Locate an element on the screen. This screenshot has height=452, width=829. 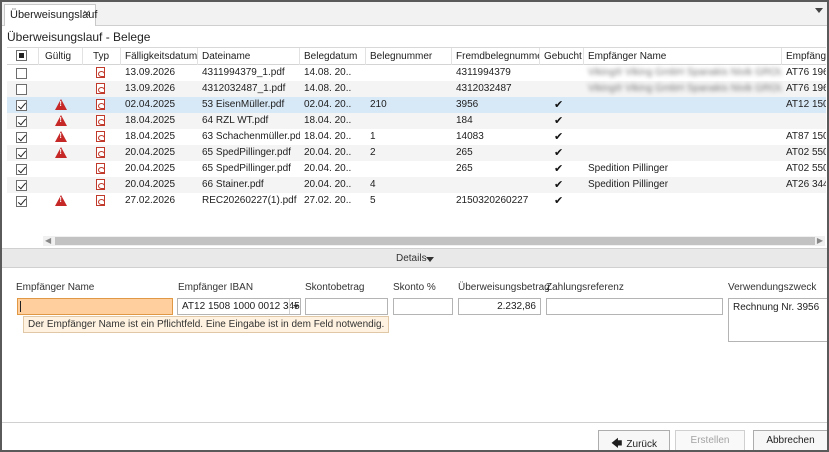
scrollbar-thumb is located at coordinates (435, 241).